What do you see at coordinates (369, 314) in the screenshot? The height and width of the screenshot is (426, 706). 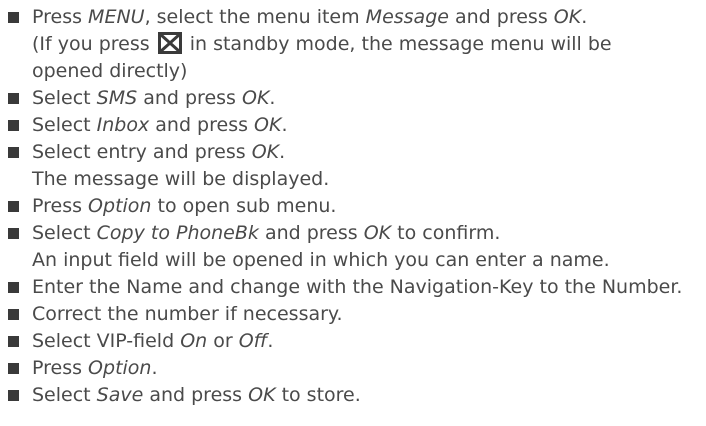 I see `step-line: Correct the number if necessary.` at bounding box center [369, 314].